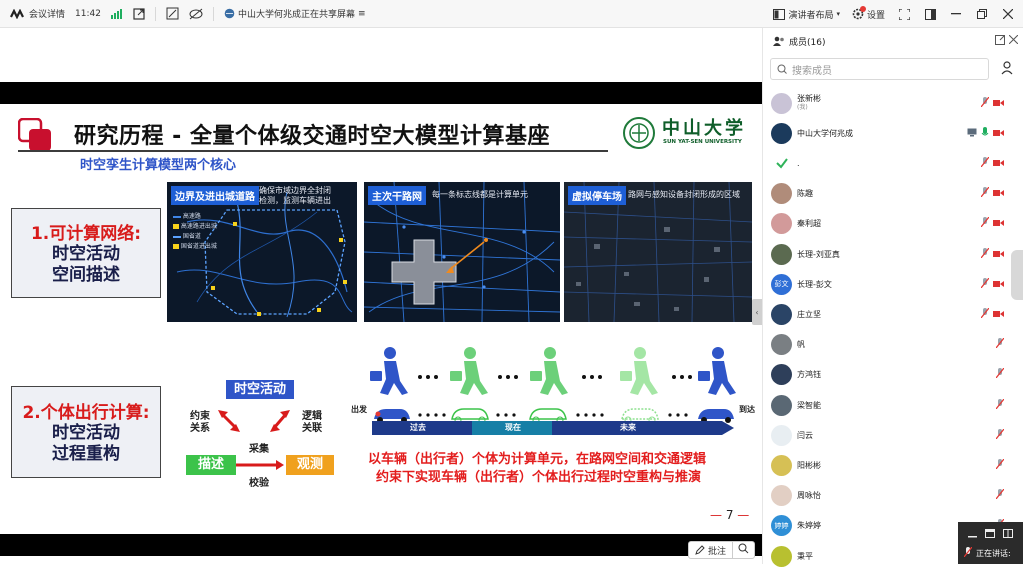 This screenshot has width=1023, height=571. Describe the element at coordinates (893, 133) in the screenshot. I see `member-row: 中山大学何兆成` at that location.